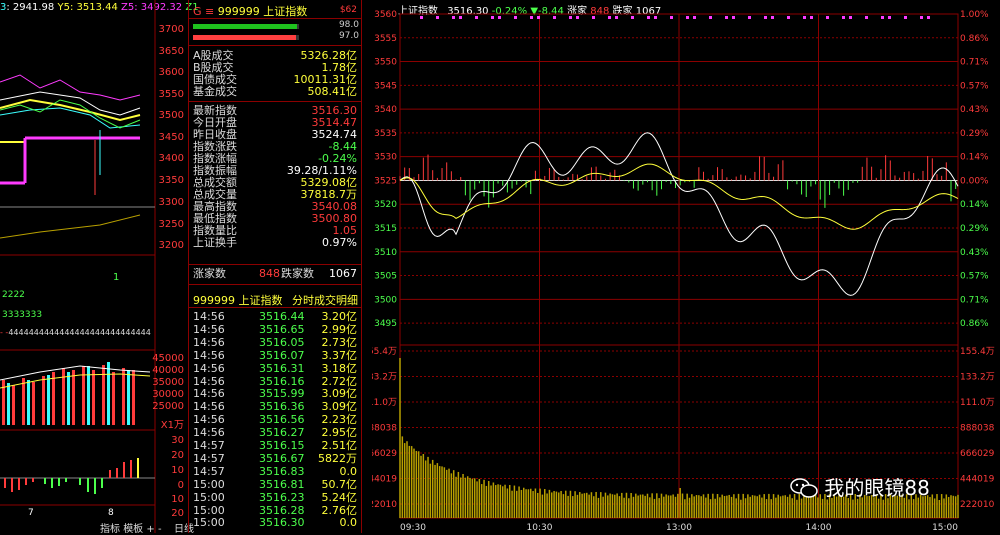 The width and height of the screenshot is (1000, 535). Describe the element at coordinates (269, 273) in the screenshot. I see `up-count-value: 848` at that location.